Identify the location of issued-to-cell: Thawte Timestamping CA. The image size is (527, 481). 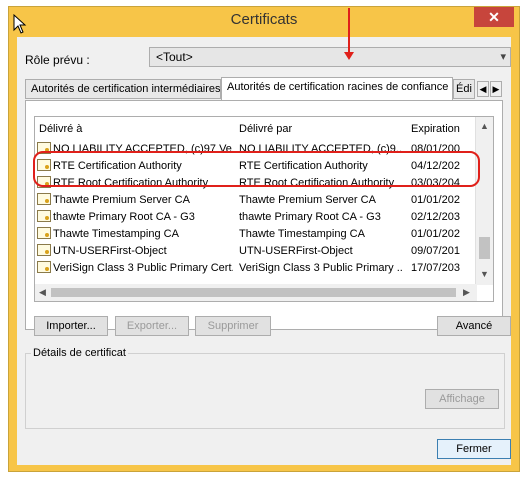
(116, 234).